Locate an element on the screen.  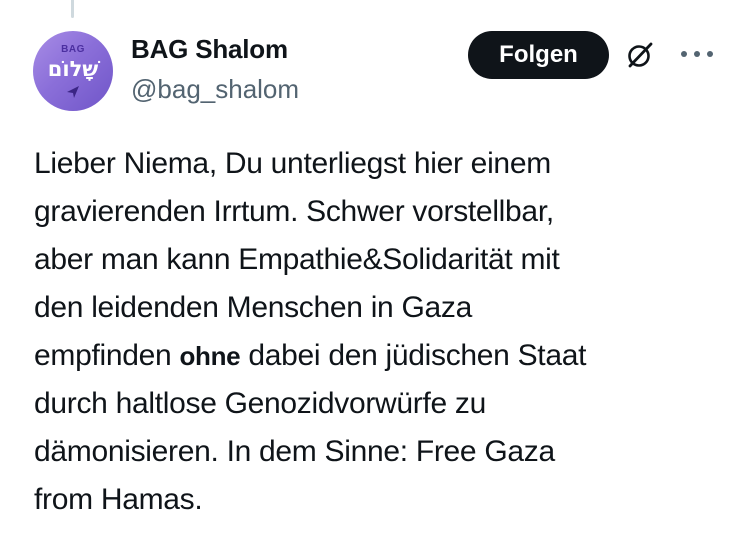
more-dots-icon is located at coordinates (697, 54).